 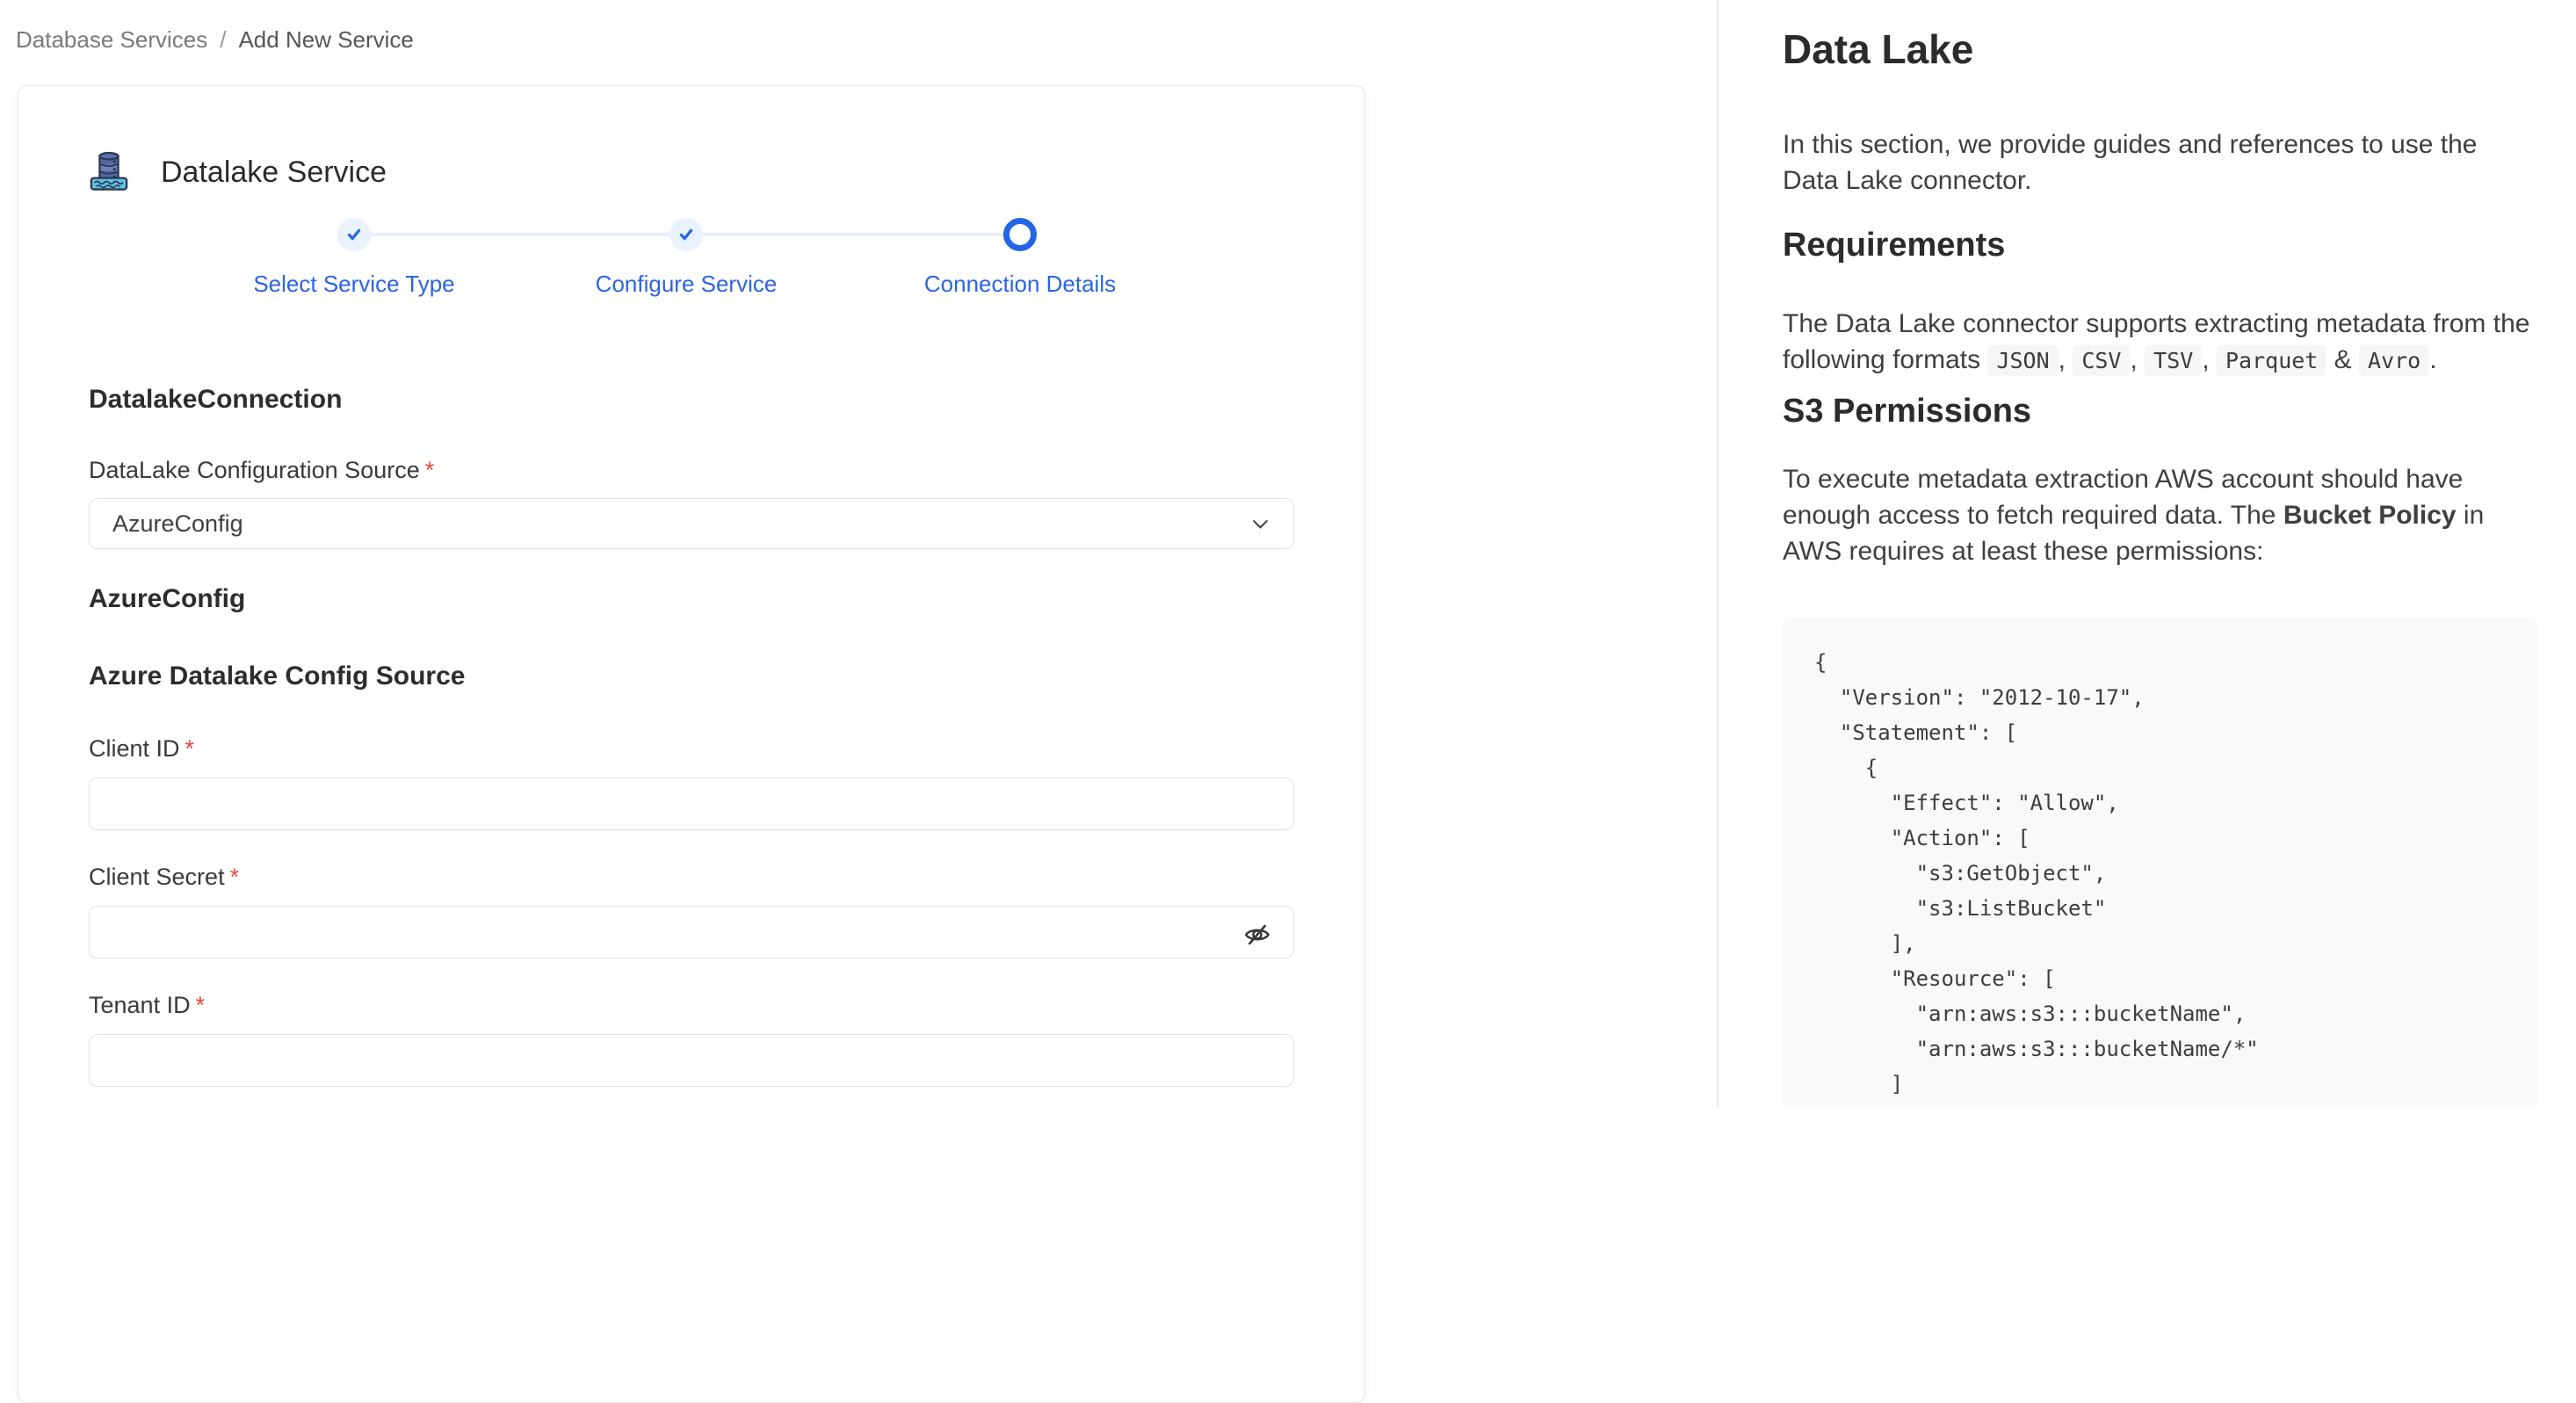 I want to click on connection-section-title: DatalakeConnection, so click(x=216, y=399).